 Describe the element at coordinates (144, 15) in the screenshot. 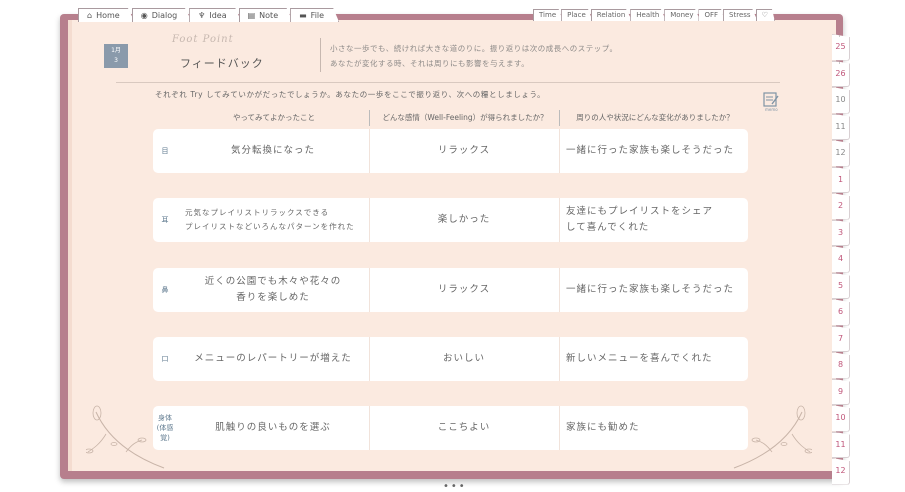

I see `dialog-icon: ◉` at that location.